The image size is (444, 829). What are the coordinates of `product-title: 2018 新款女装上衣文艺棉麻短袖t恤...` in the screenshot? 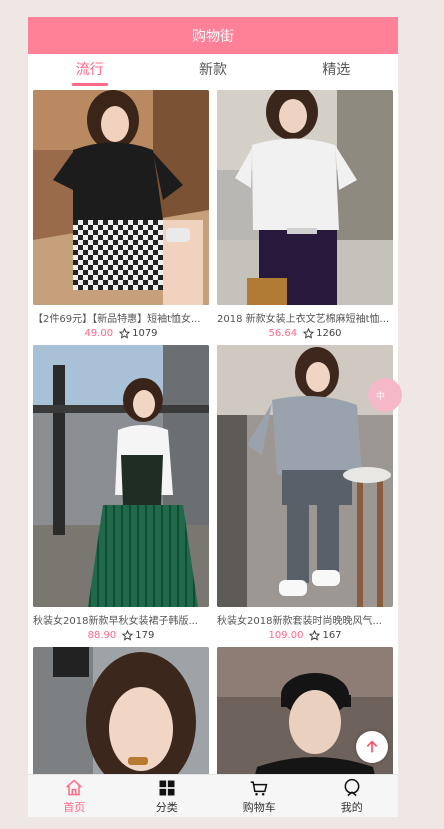 It's located at (303, 319).